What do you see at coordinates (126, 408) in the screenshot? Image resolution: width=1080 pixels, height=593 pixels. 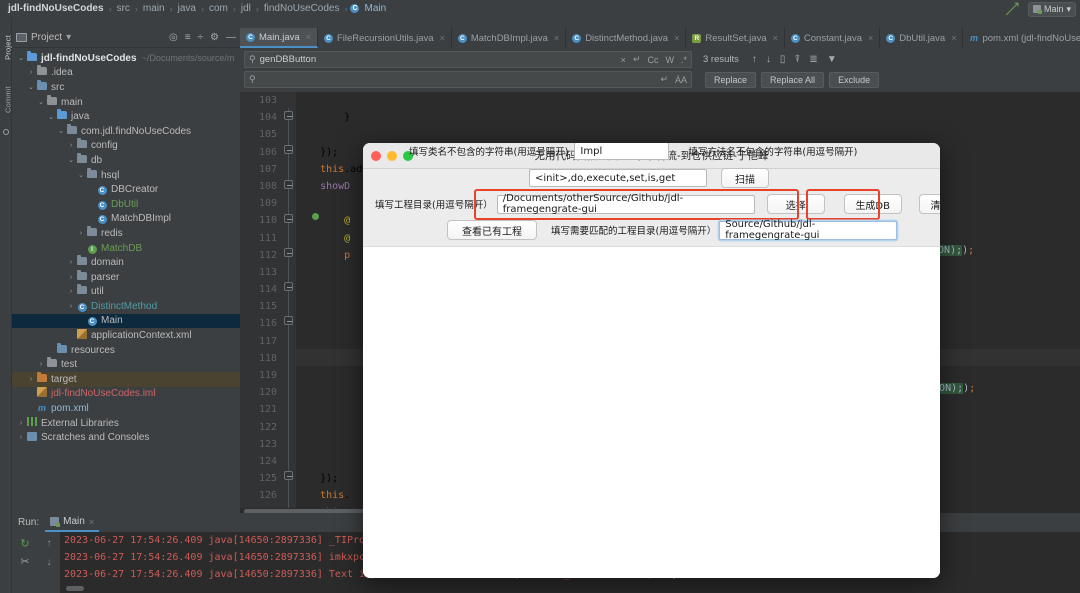 I see `tree-node-pom-xml: ›m pom.xml` at bounding box center [126, 408].